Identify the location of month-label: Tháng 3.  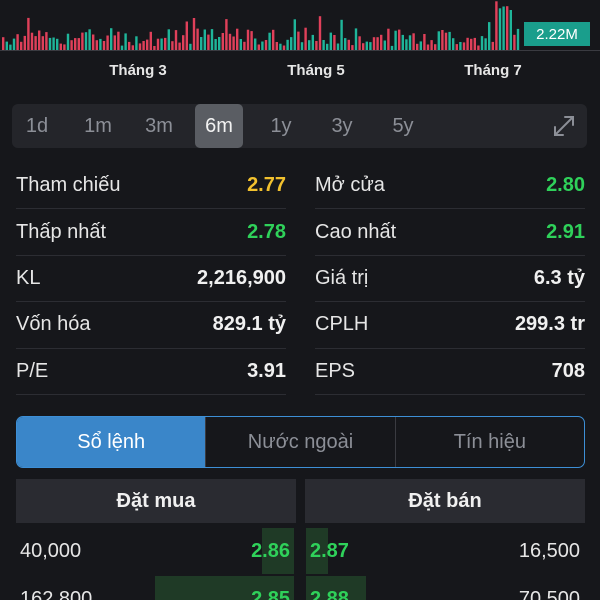
(138, 70).